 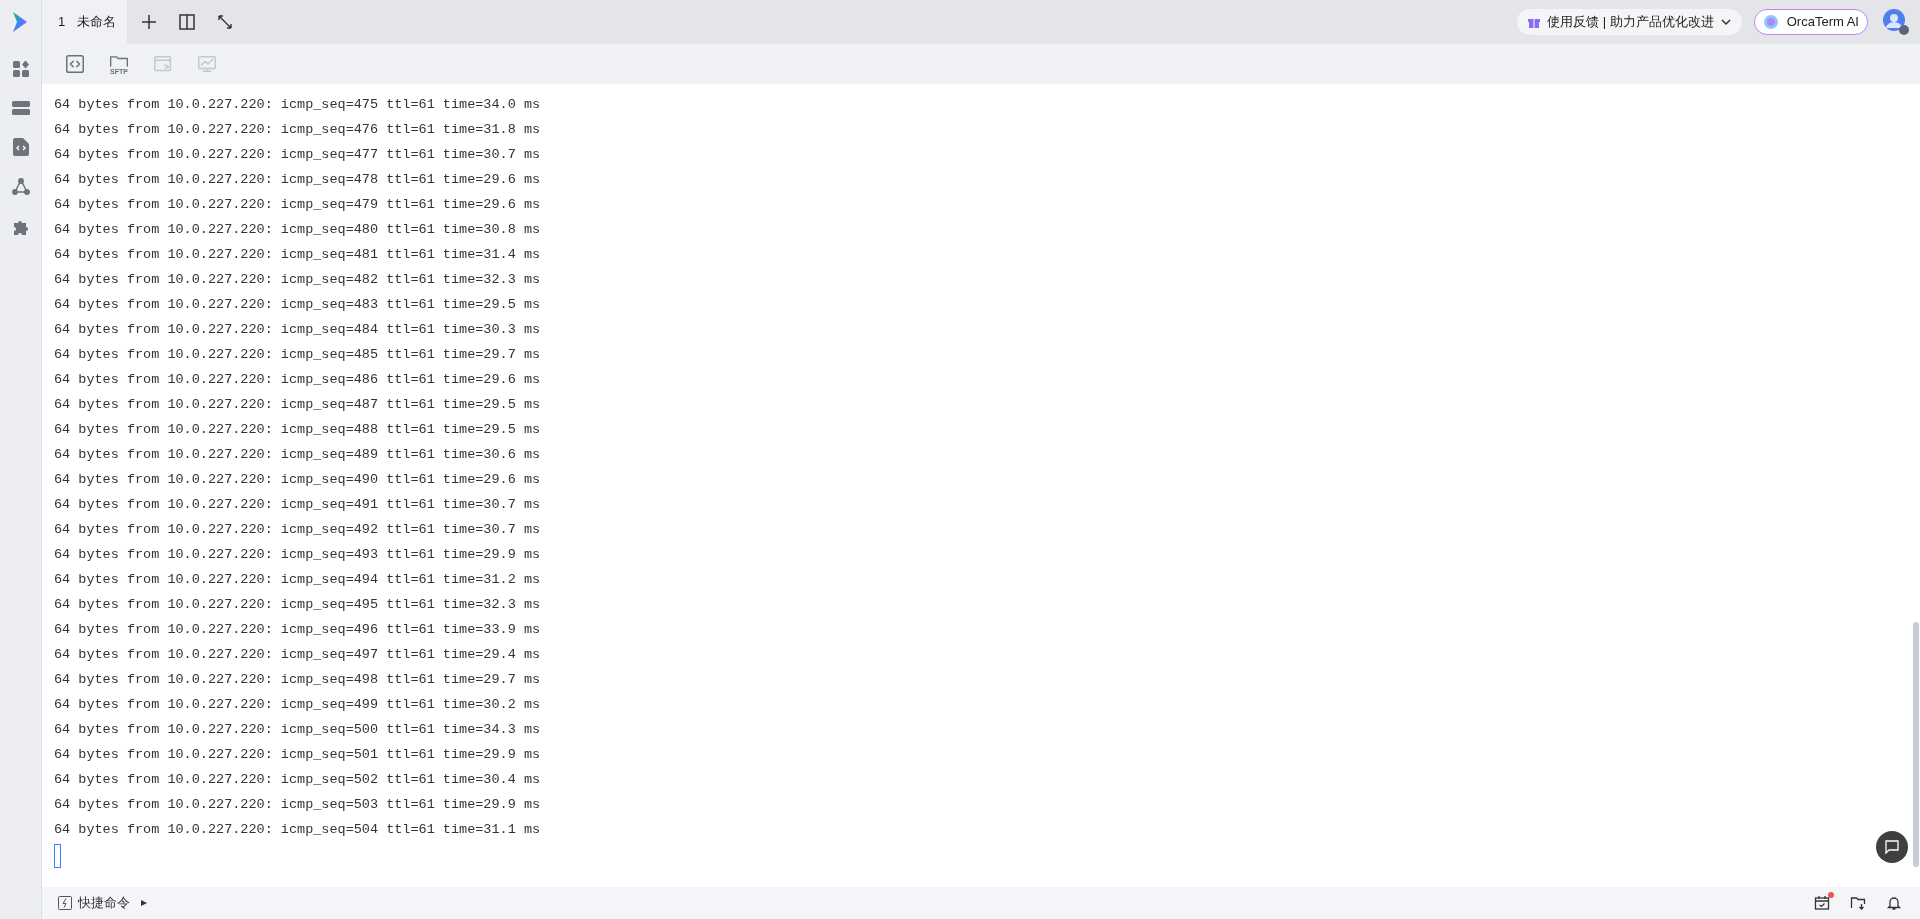 I want to click on terminal-cursor, so click(x=57, y=856).